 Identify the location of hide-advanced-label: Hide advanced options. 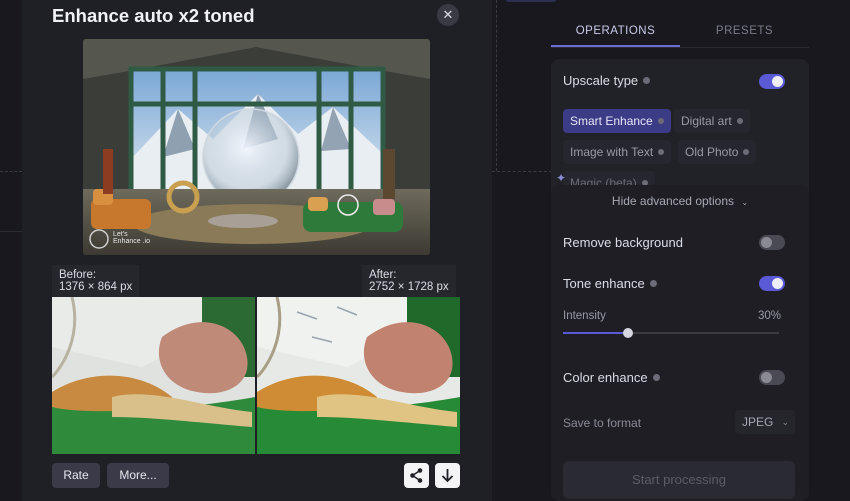
(673, 201).